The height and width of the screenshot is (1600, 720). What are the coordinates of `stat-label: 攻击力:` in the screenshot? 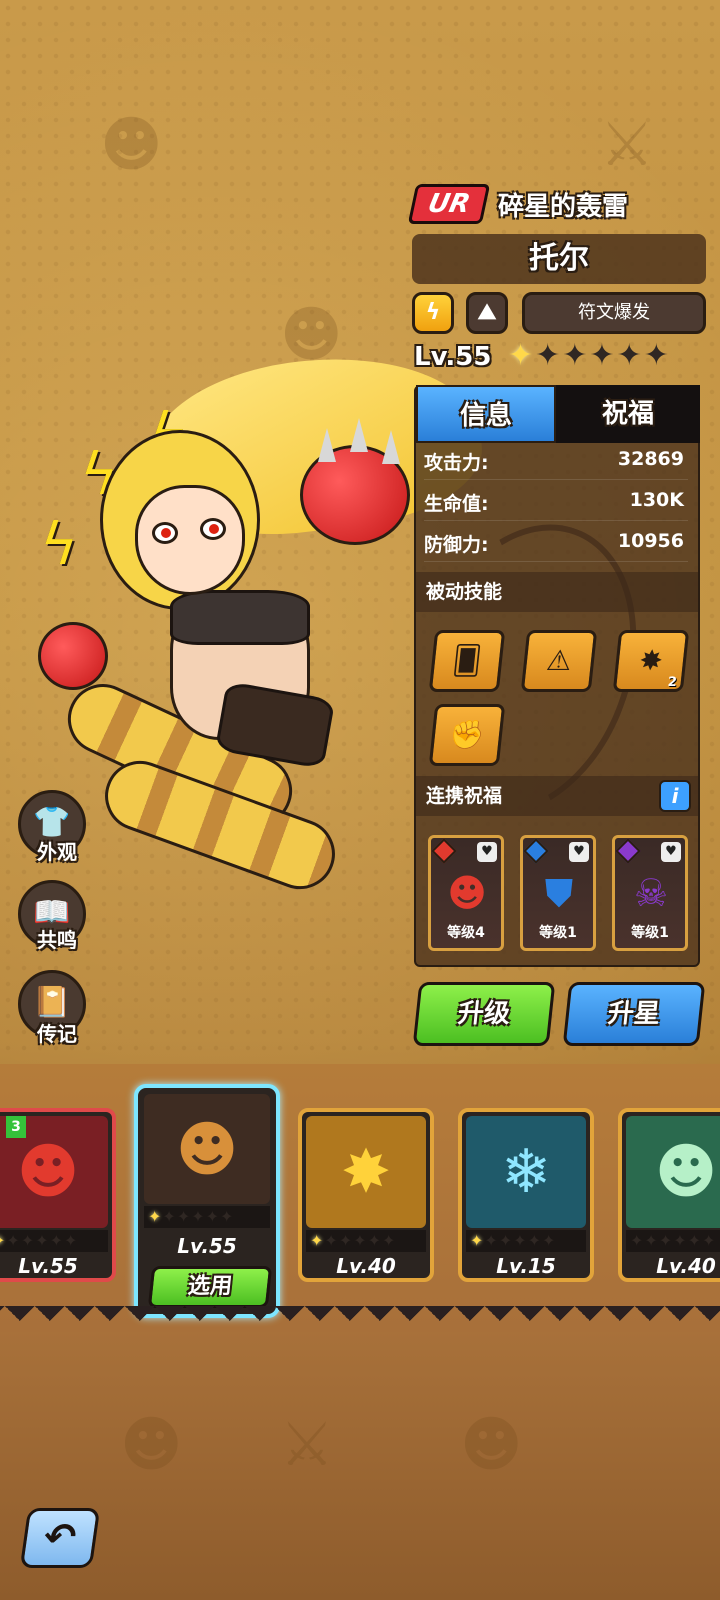 It's located at (456, 463).